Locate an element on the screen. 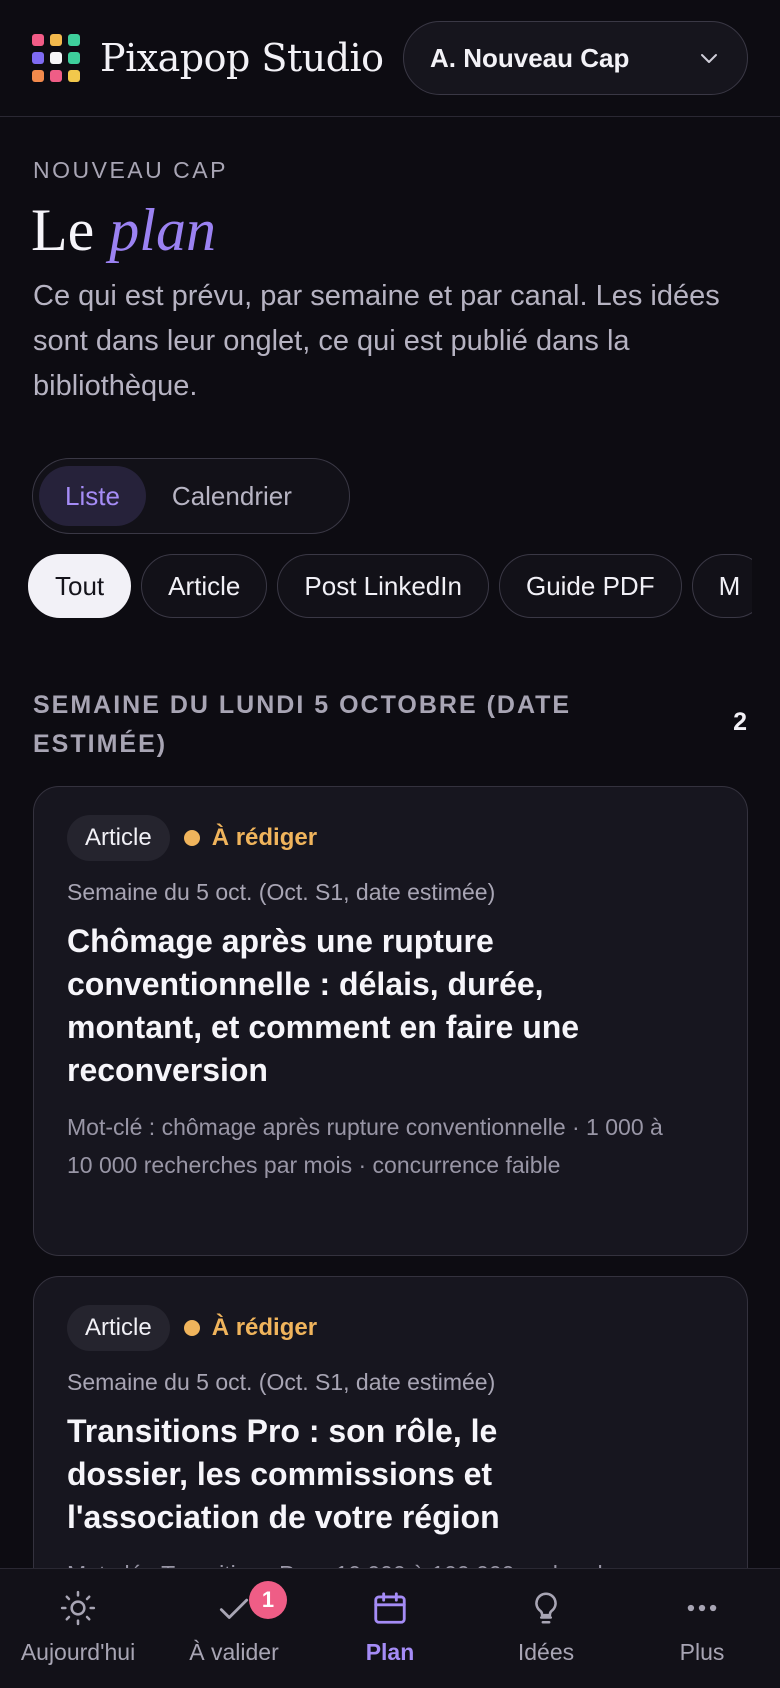 Image resolution: width=780 pixels, height=1688 pixels. logo-icon is located at coordinates (56, 58).